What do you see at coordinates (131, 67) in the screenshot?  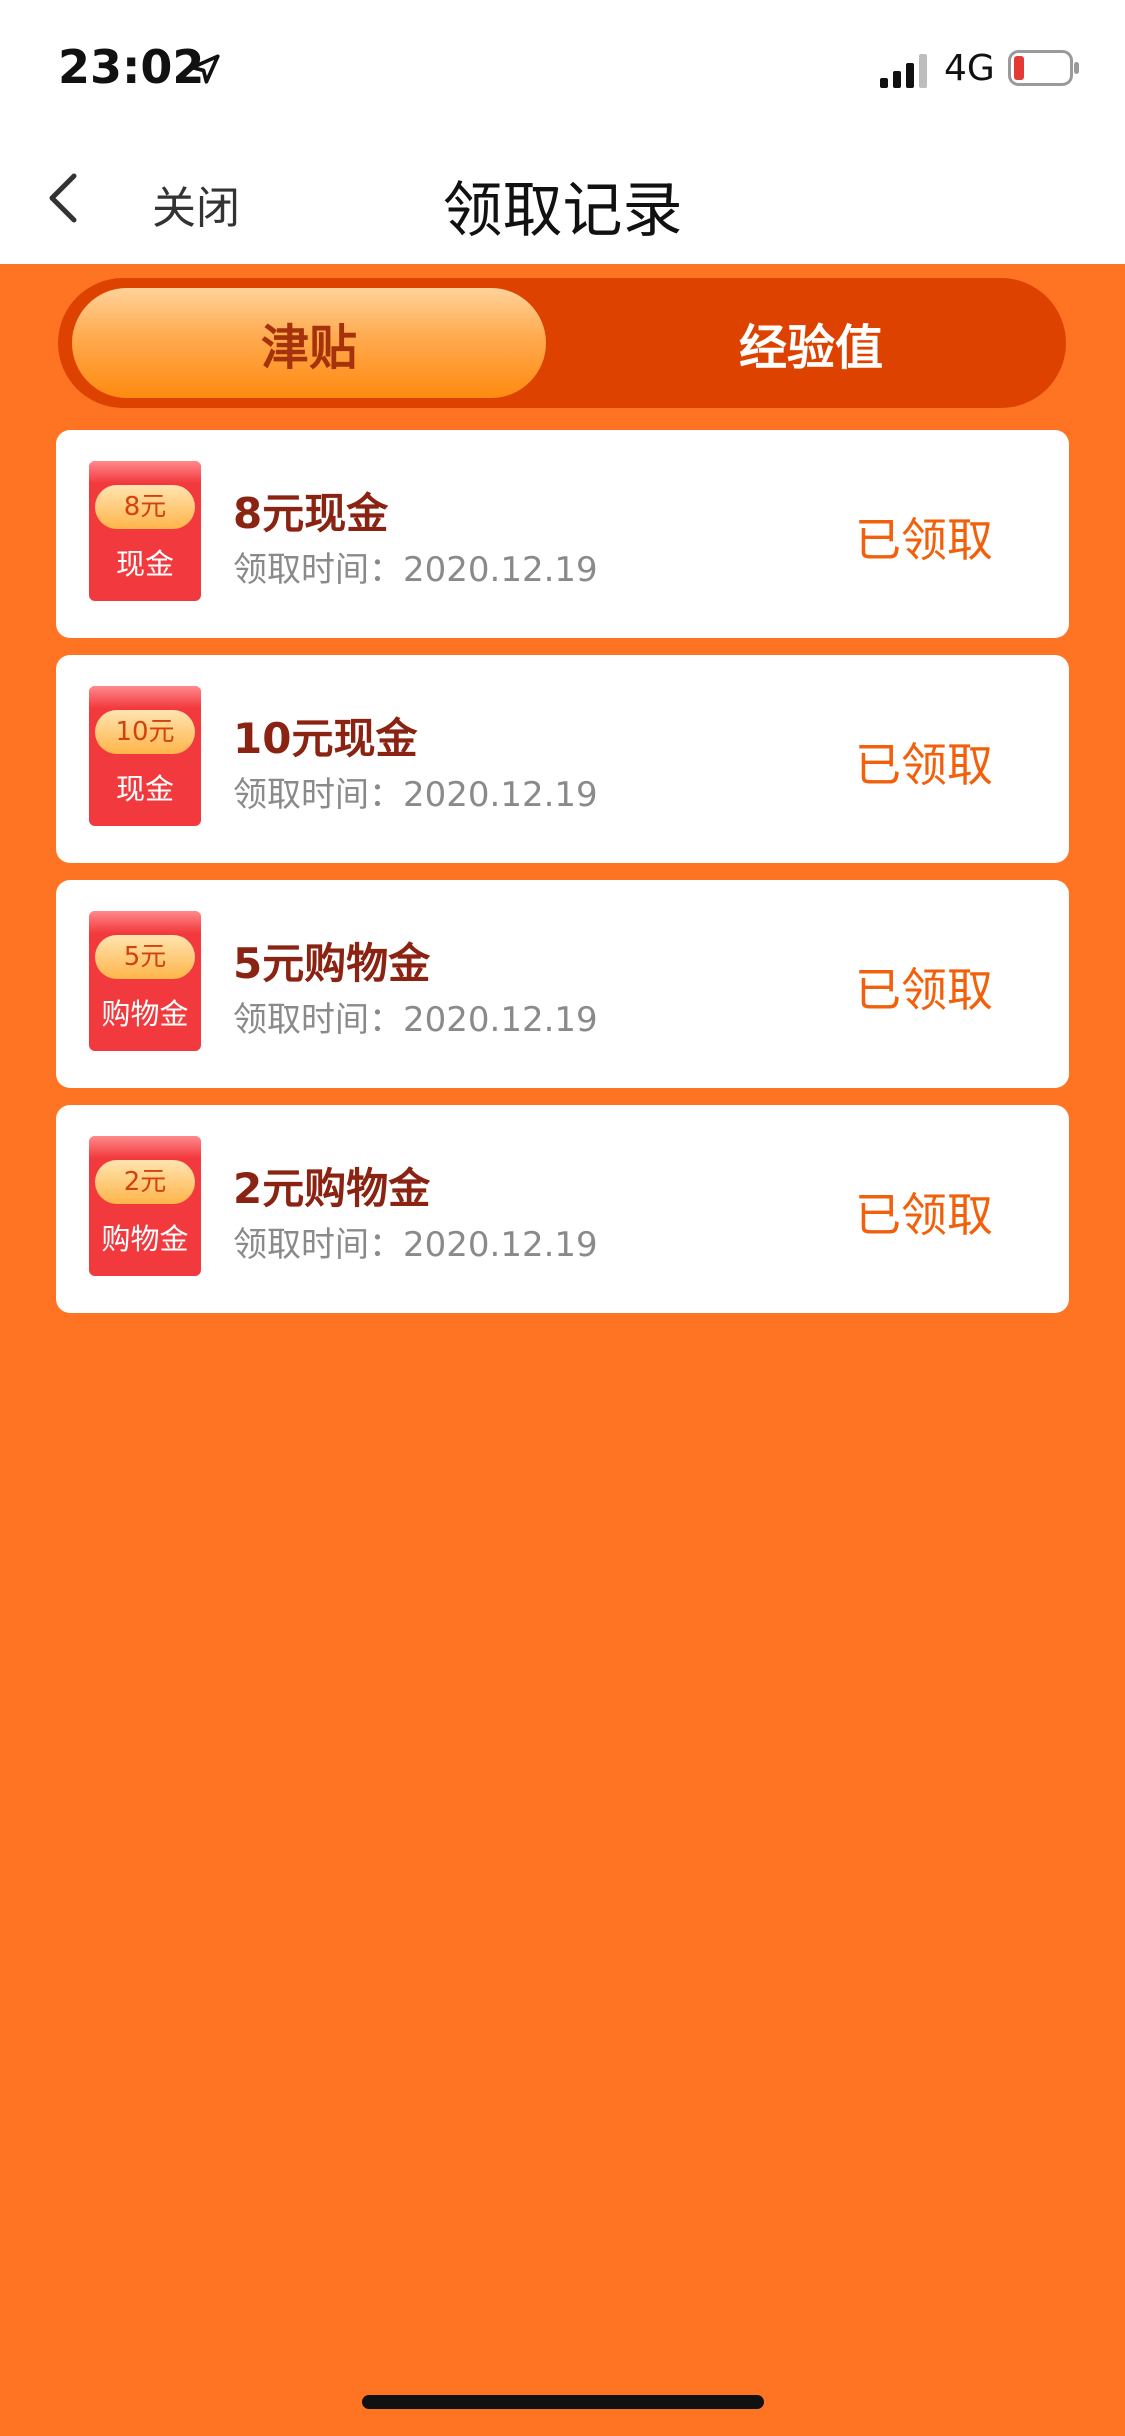 I see `status-time: 23:02` at bounding box center [131, 67].